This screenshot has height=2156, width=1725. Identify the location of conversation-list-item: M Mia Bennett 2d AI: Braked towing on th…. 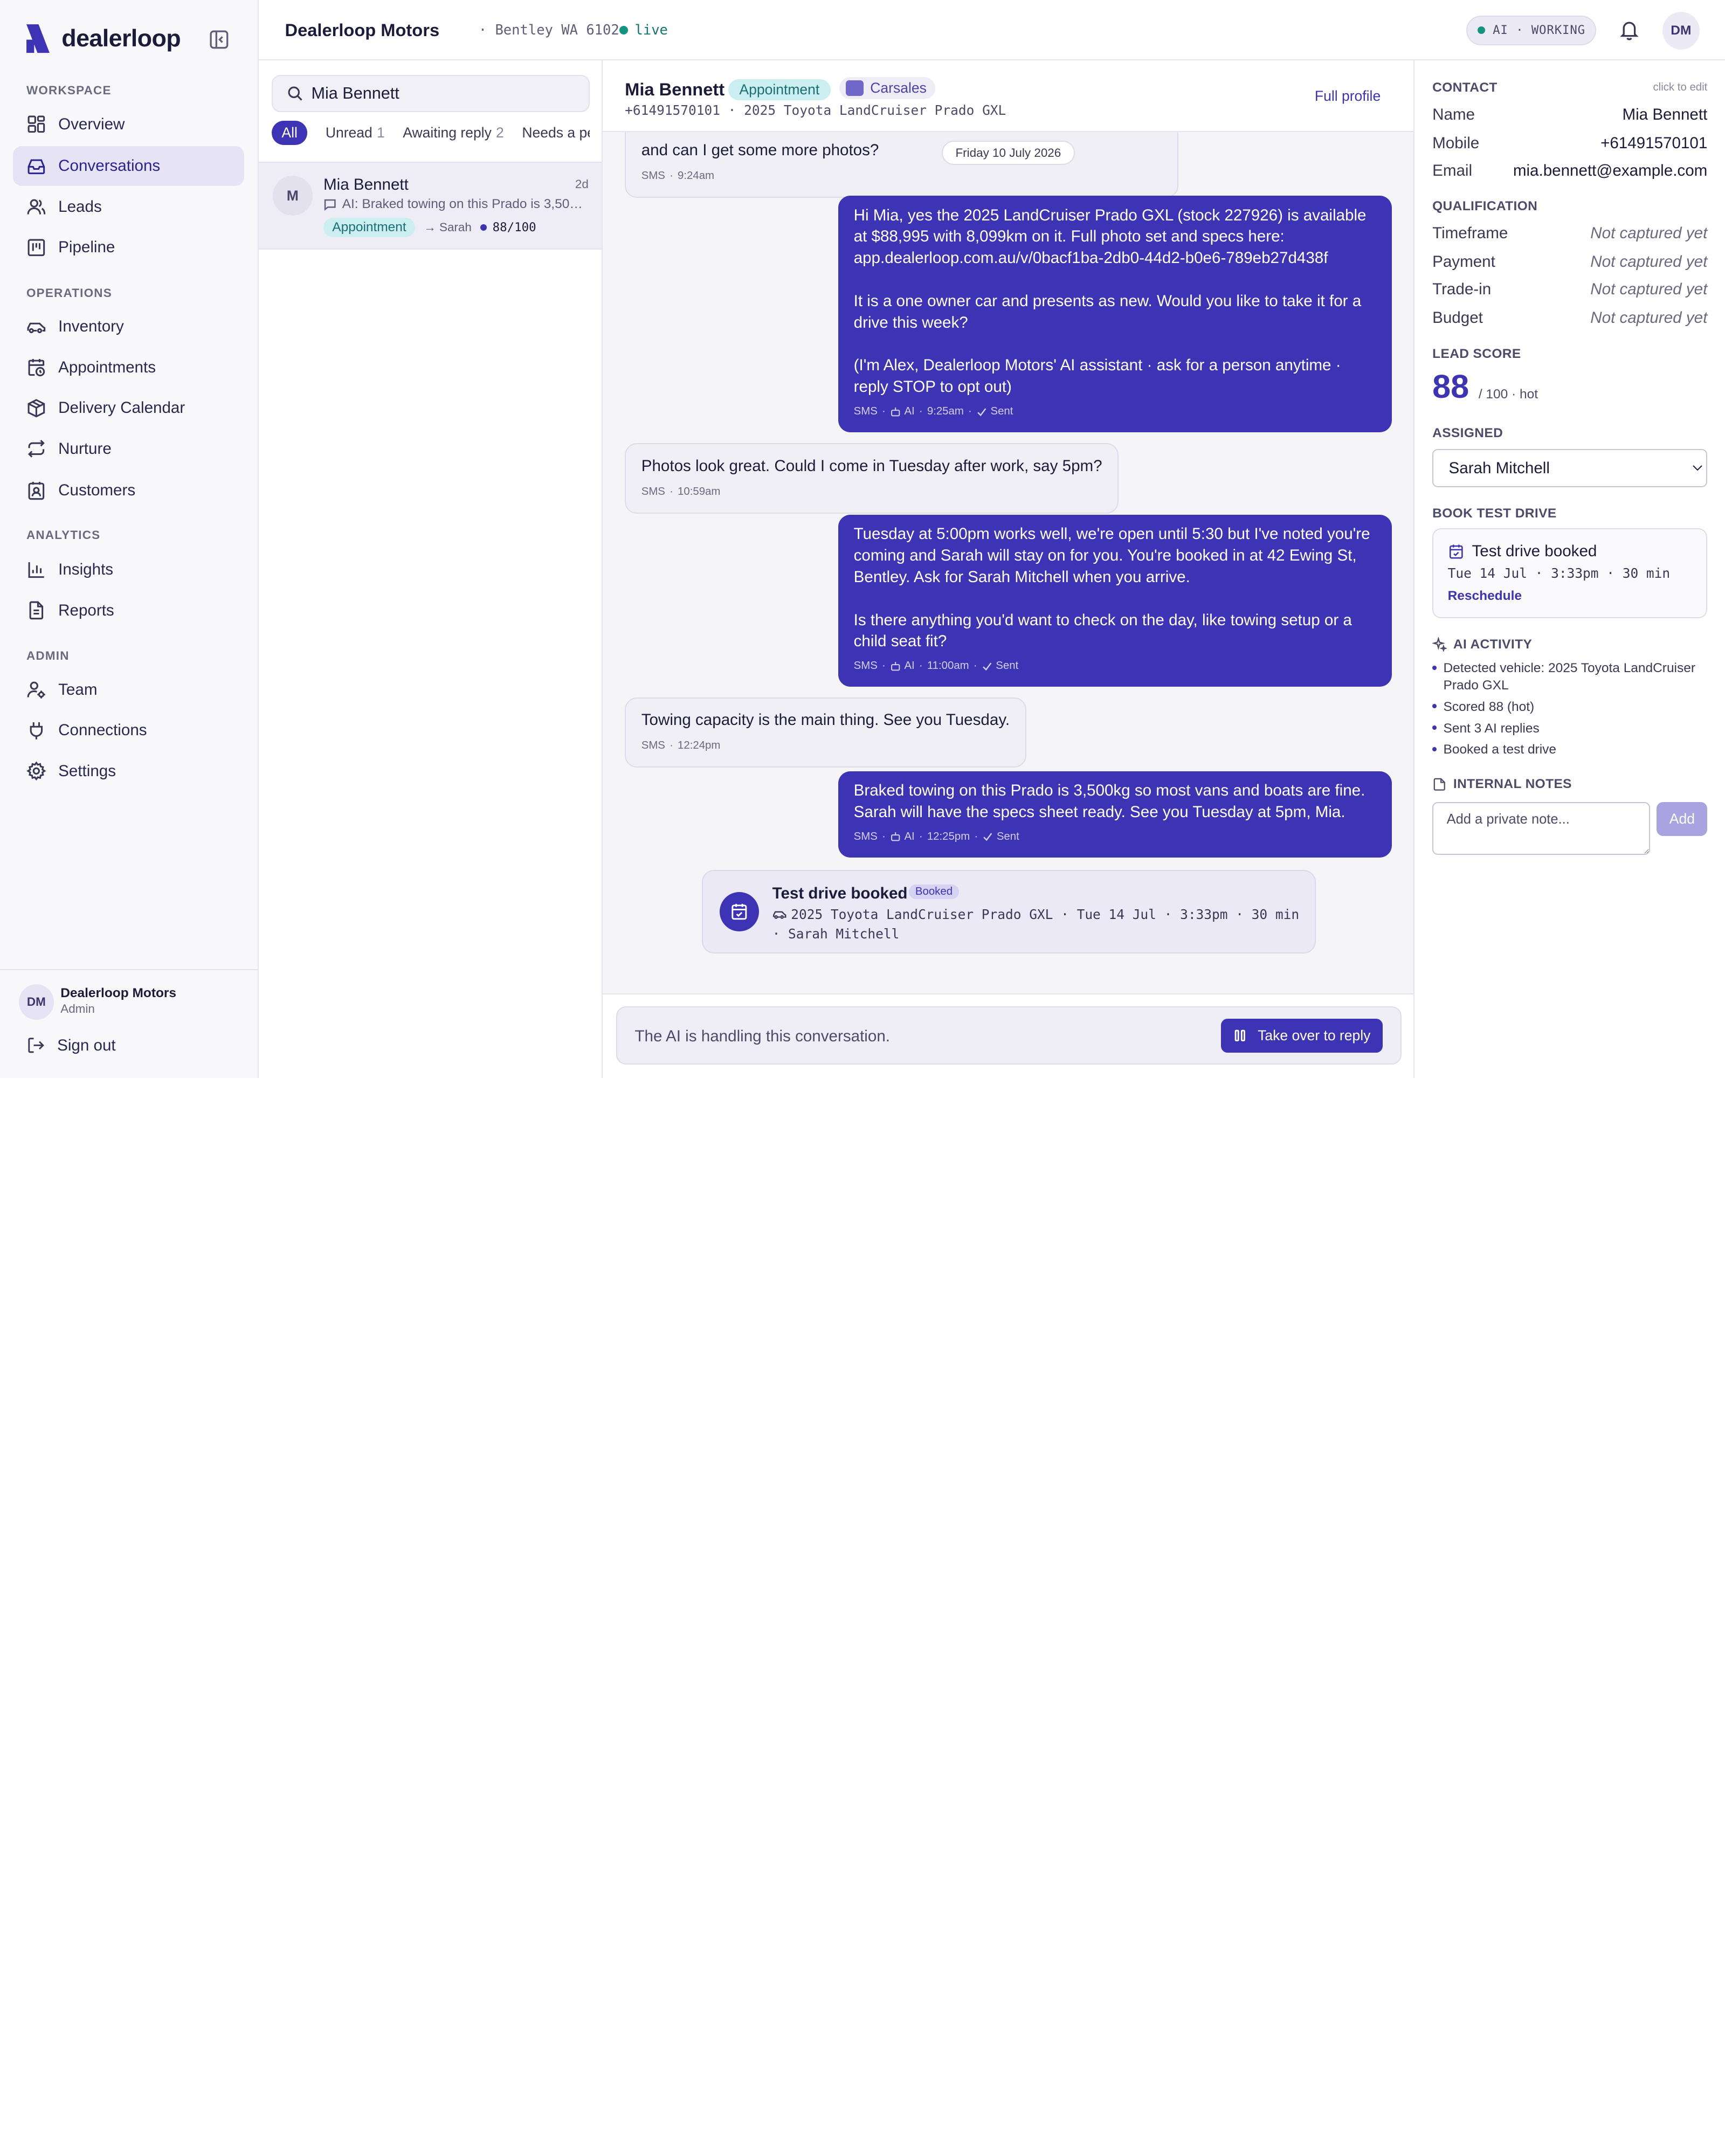
(430, 205).